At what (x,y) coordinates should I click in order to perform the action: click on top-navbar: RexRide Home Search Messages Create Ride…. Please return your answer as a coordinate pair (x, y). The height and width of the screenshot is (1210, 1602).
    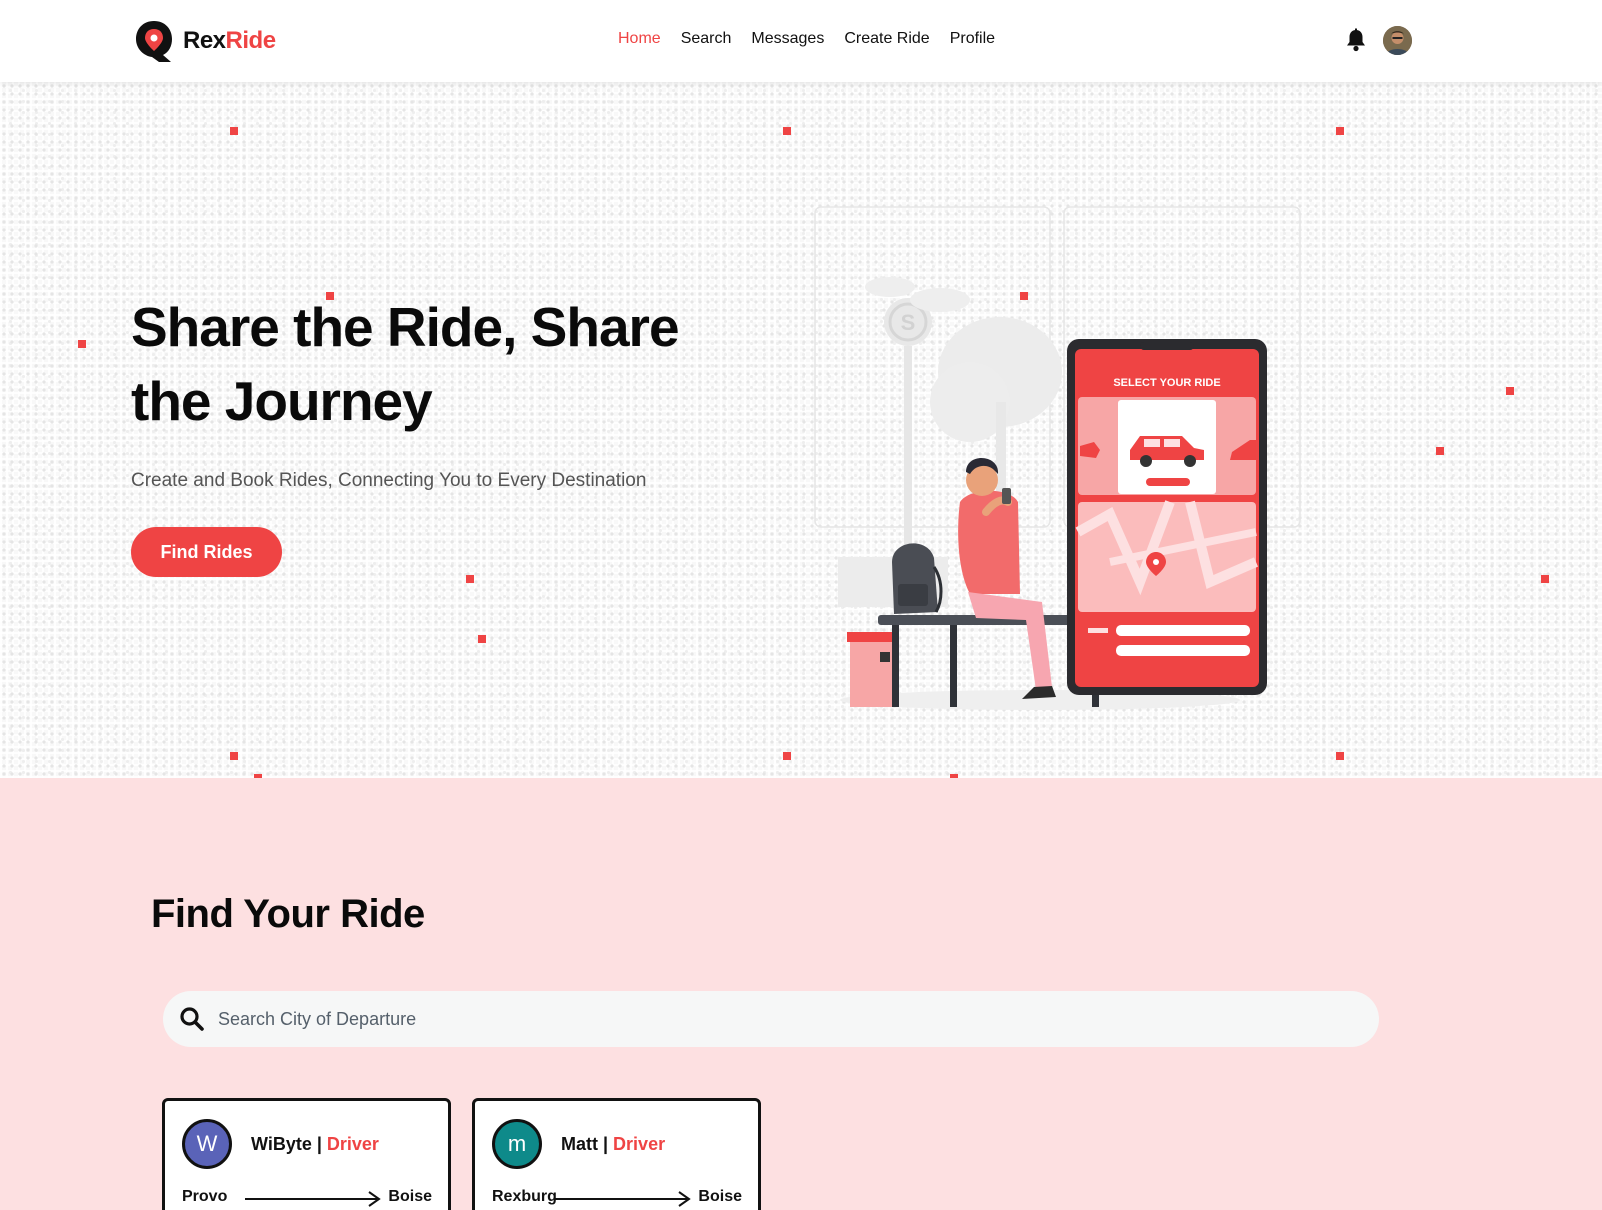
    Looking at the image, I should click on (801, 41).